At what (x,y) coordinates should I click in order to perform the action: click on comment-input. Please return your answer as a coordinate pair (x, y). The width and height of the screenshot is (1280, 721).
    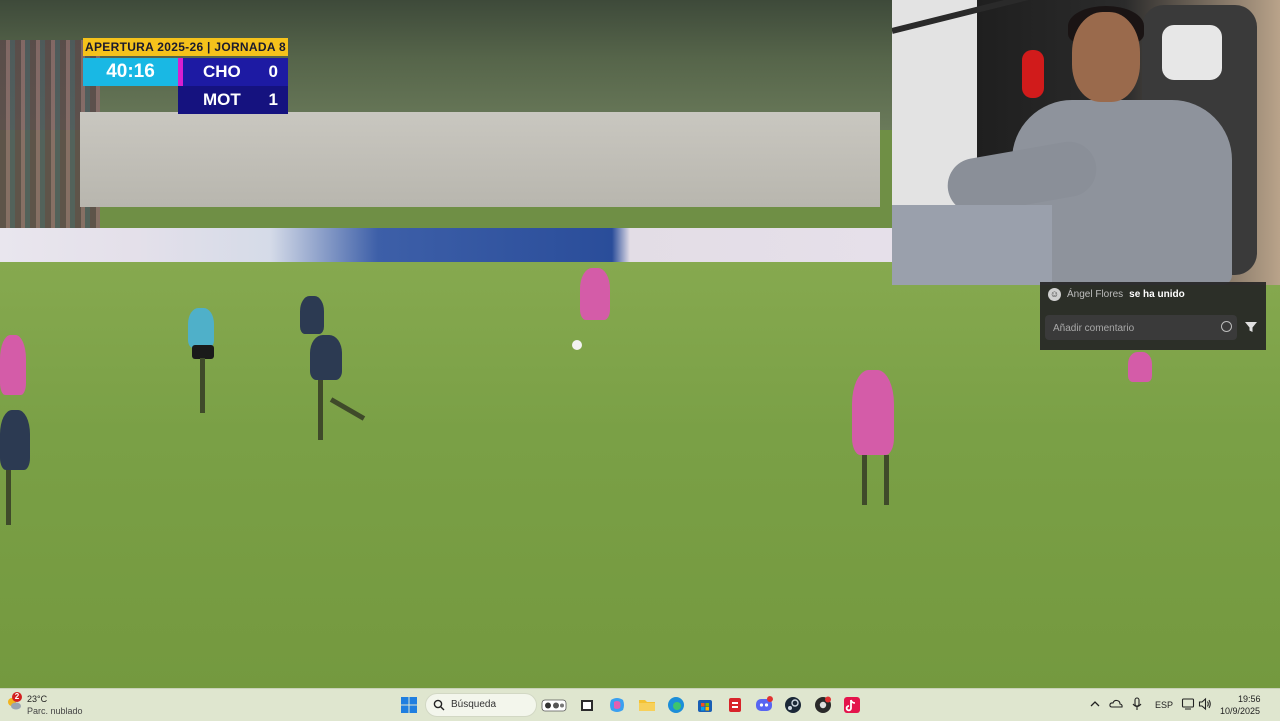
    Looking at the image, I should click on (1133, 328).